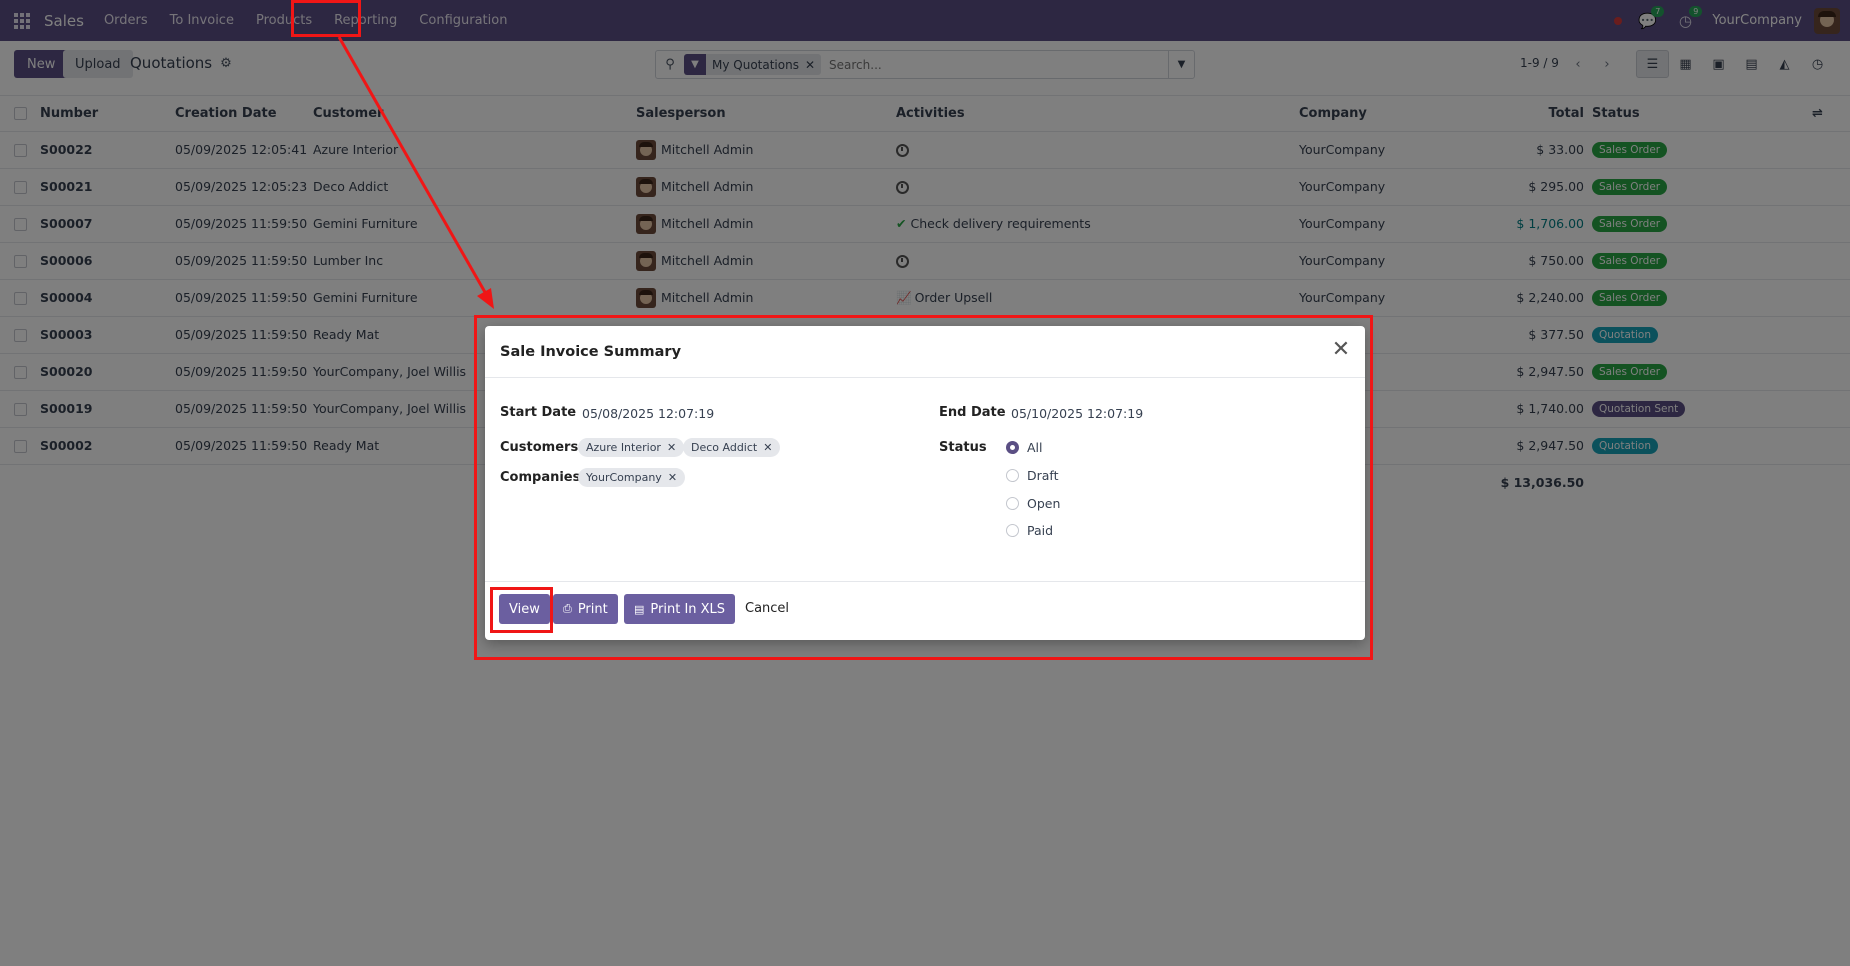 This screenshot has width=1850, height=966. Describe the element at coordinates (521, 610) in the screenshot. I see `highlight-view-button` at that location.